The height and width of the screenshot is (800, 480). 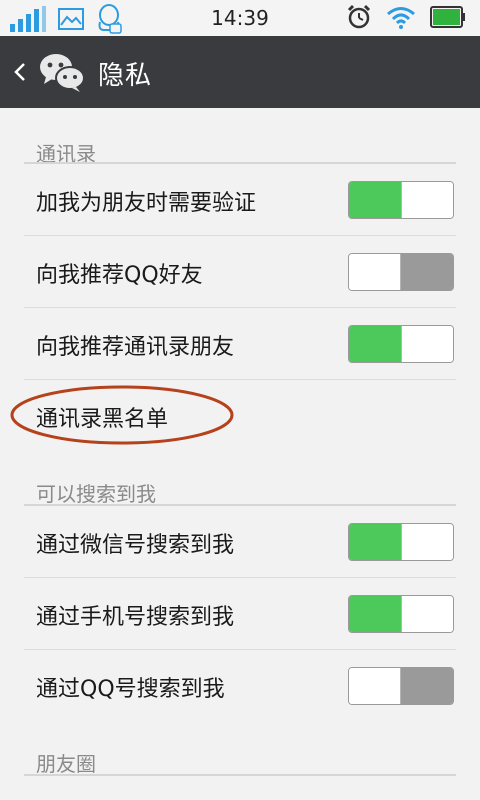 What do you see at coordinates (447, 17) in the screenshot?
I see `battery-icon` at bounding box center [447, 17].